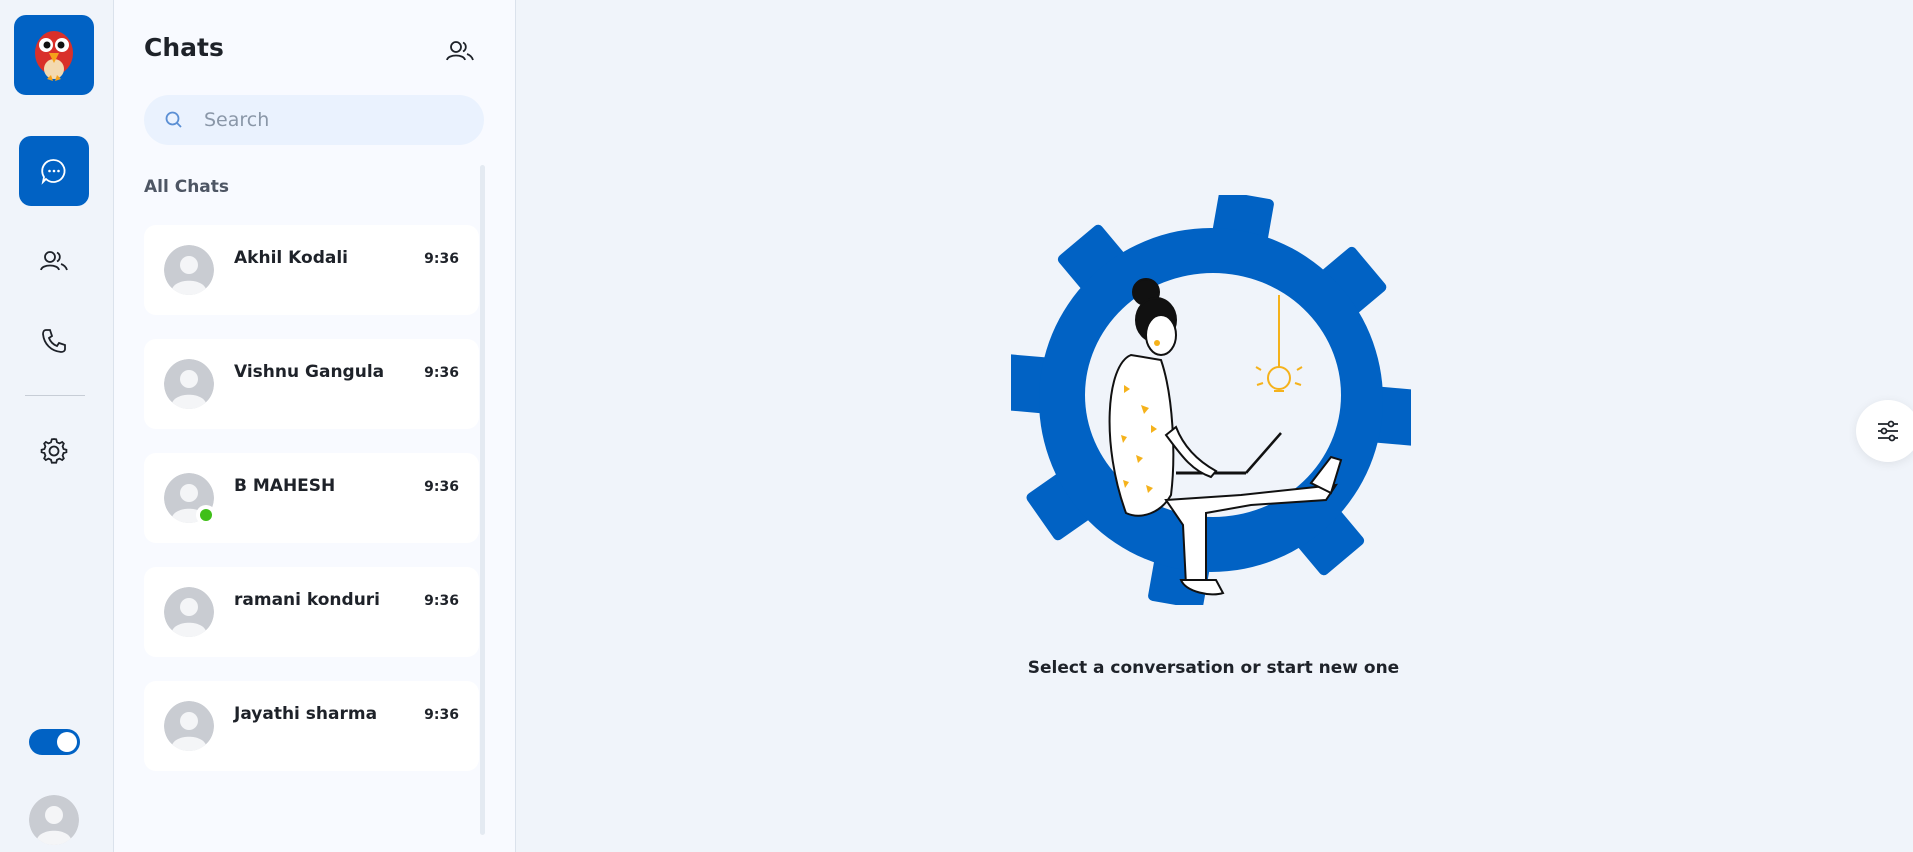  I want to click on chat-item: B MAHESH 9:36, so click(311, 498).